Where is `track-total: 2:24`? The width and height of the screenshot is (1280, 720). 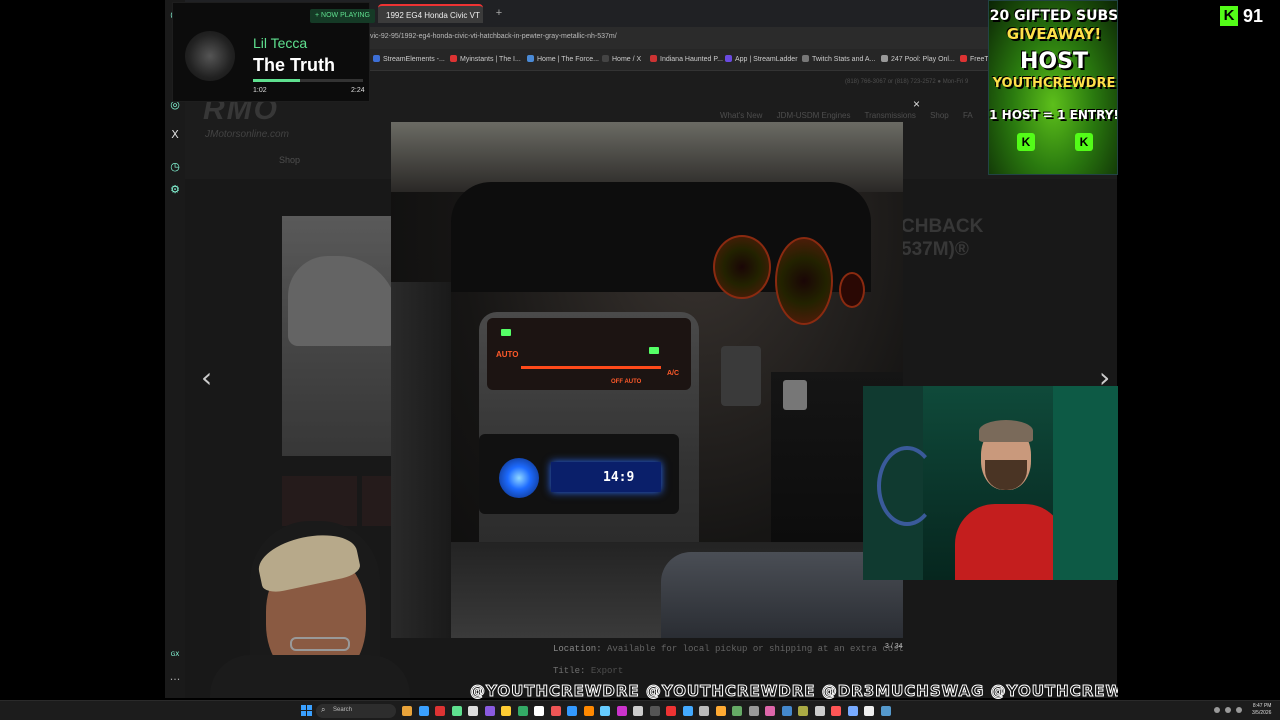 track-total: 2:24 is located at coordinates (358, 90).